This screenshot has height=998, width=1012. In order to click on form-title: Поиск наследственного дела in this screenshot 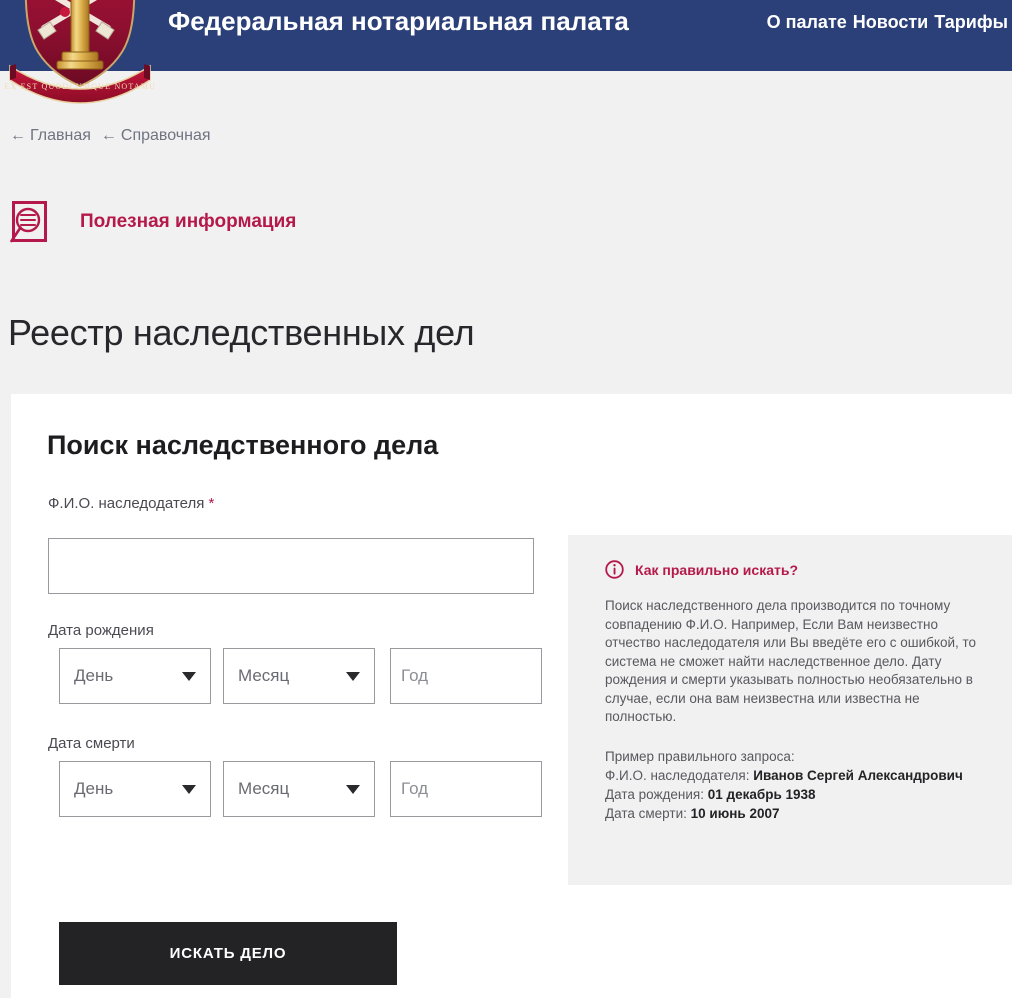, I will do `click(243, 445)`.